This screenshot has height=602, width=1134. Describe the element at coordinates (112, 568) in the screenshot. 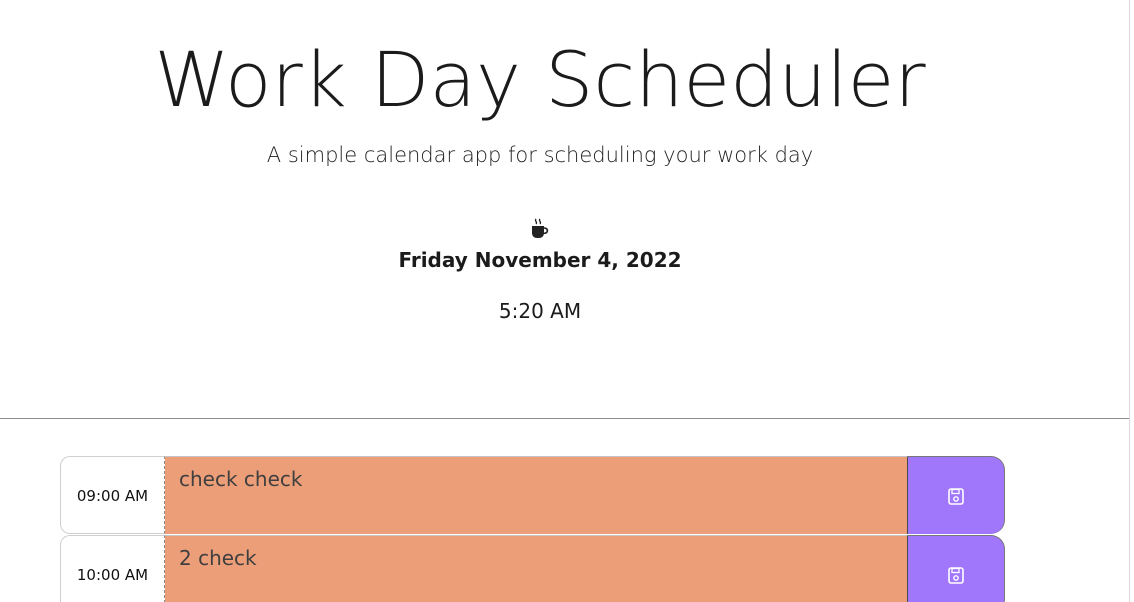

I see `hour-label: 10:00 AM` at that location.